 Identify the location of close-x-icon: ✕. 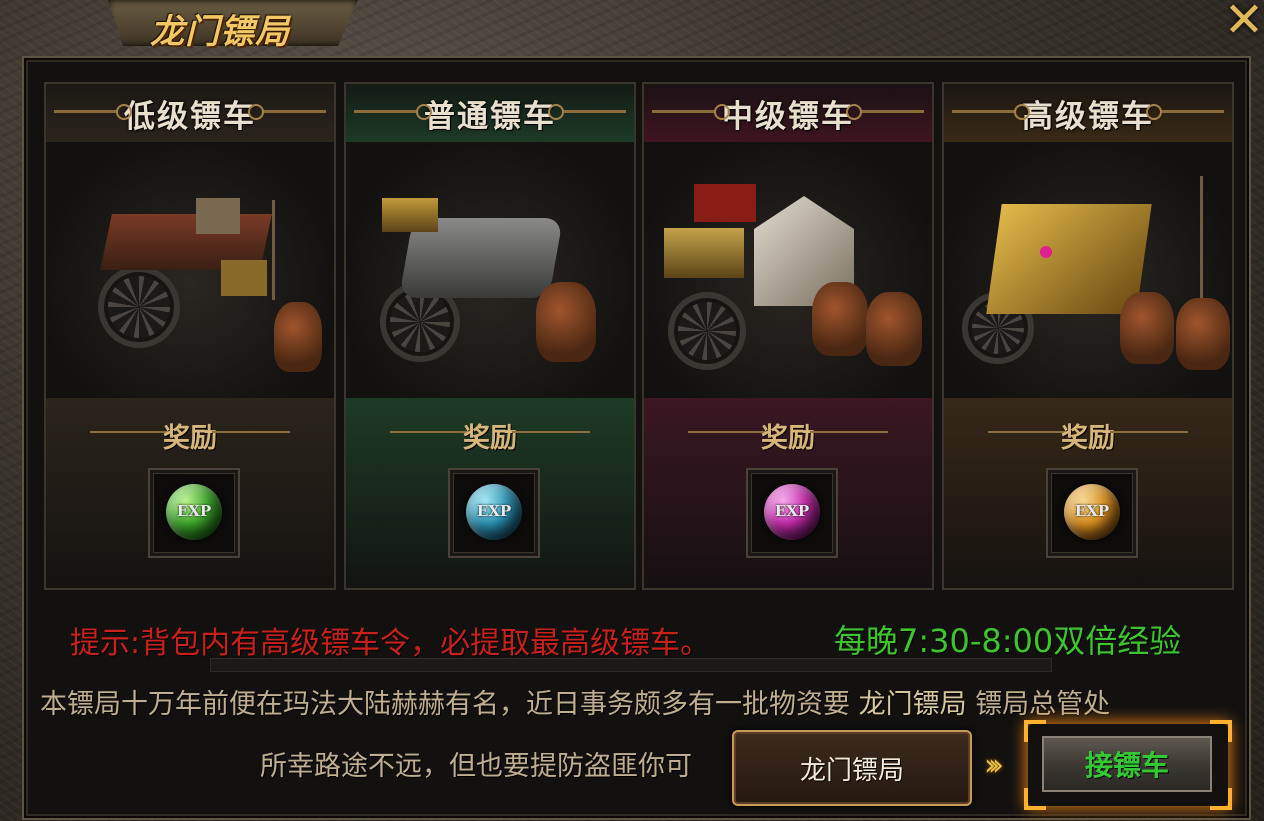
(1241, 23).